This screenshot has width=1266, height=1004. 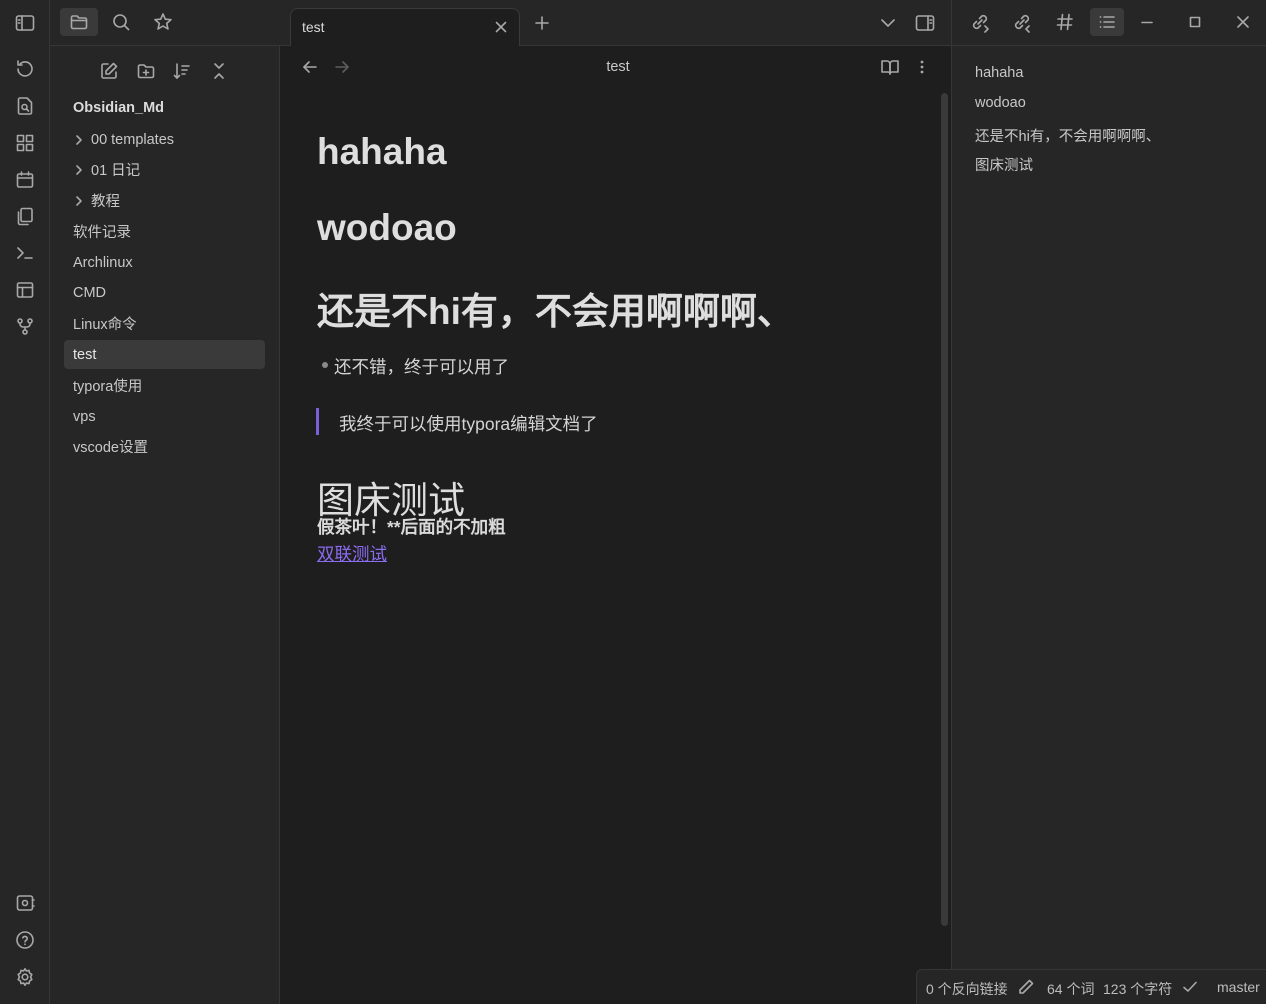 I want to click on git-branch: master, so click(x=1238, y=987).